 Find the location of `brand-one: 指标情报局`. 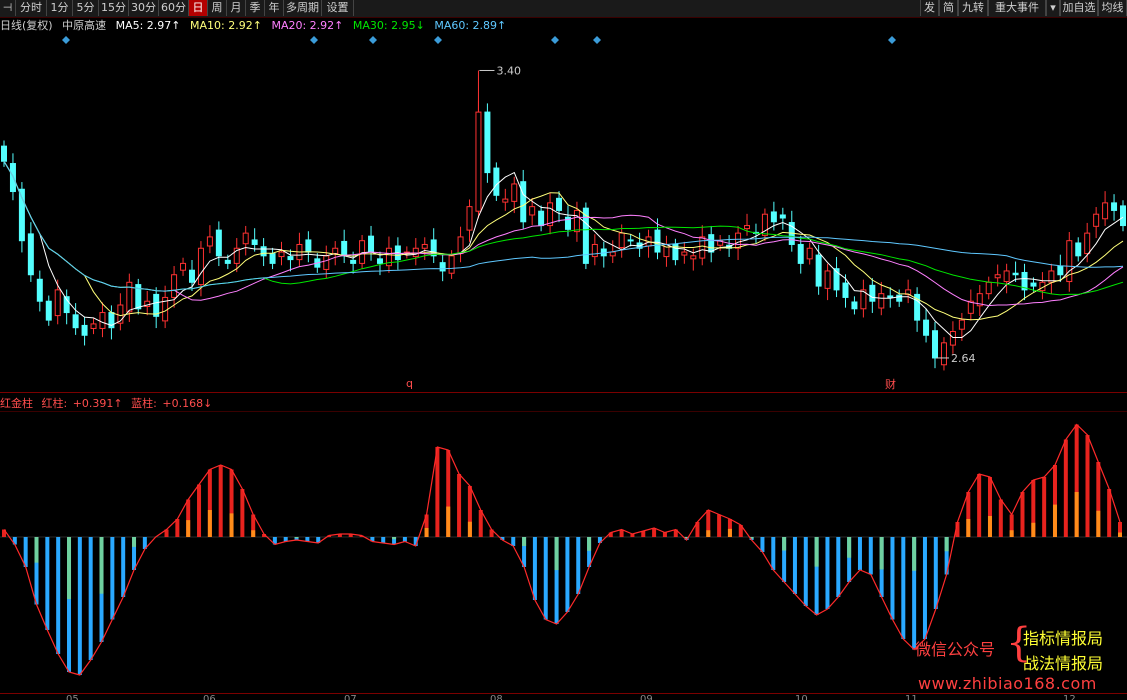

brand-one: 指标情报局 is located at coordinates (1063, 638).